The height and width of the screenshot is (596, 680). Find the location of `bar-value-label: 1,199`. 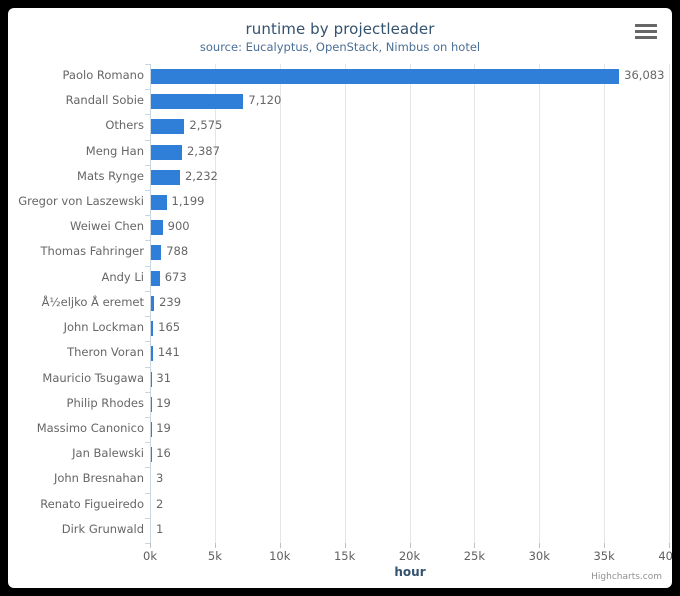

bar-value-label: 1,199 is located at coordinates (188, 201).